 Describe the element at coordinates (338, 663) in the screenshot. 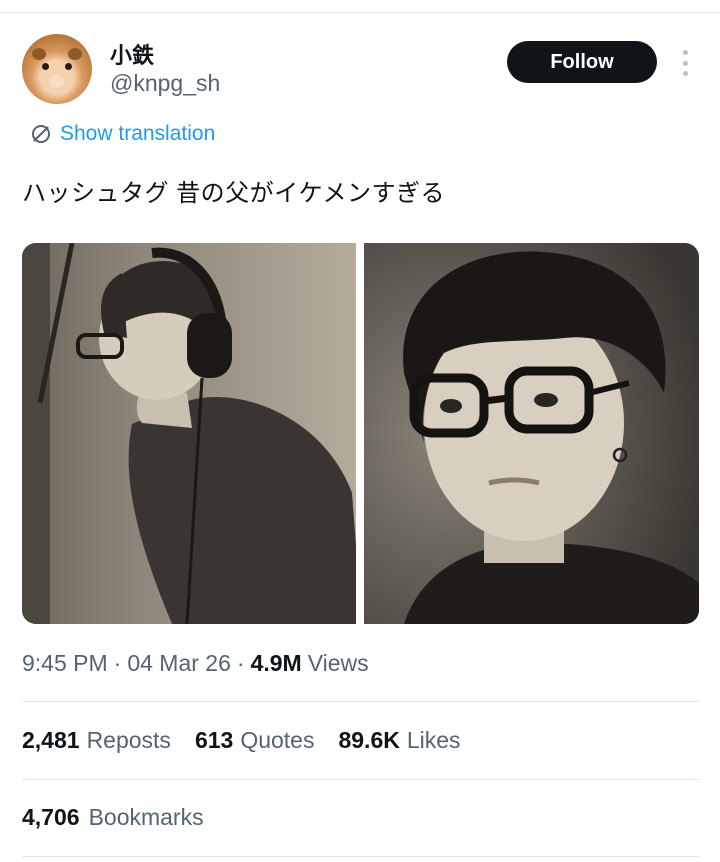

I see `views-label: Views` at that location.